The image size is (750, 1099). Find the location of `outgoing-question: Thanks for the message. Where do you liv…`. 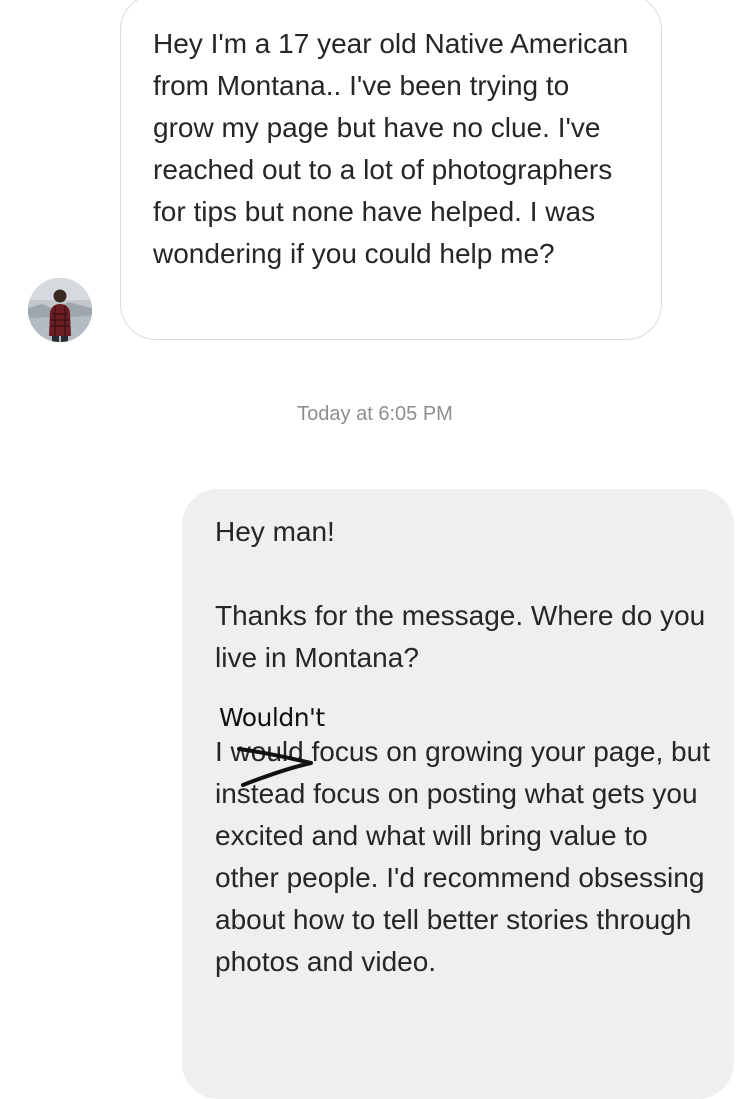

outgoing-question: Thanks for the message. Where do you liv… is located at coordinates (460, 636).